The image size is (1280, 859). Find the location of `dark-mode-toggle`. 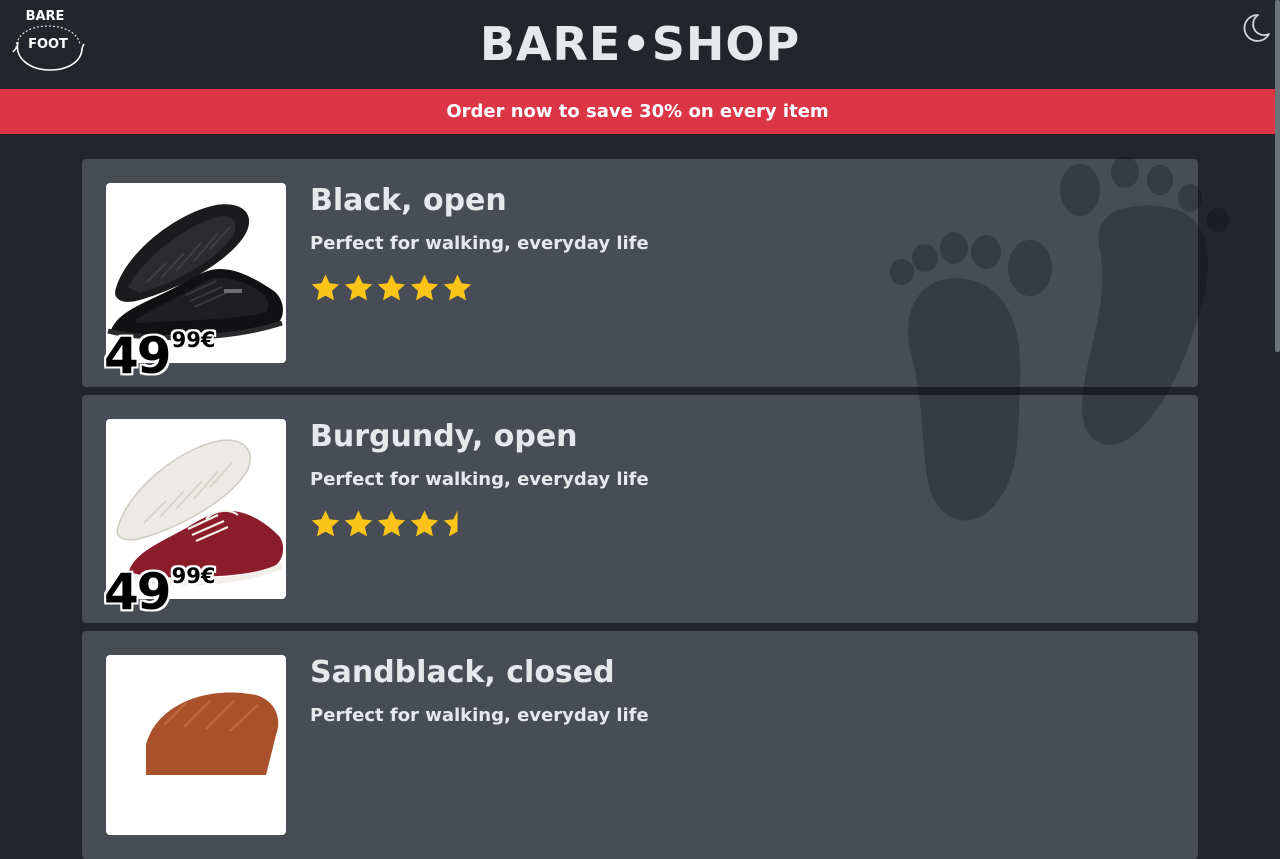

dark-mode-toggle is located at coordinates (1256, 28).